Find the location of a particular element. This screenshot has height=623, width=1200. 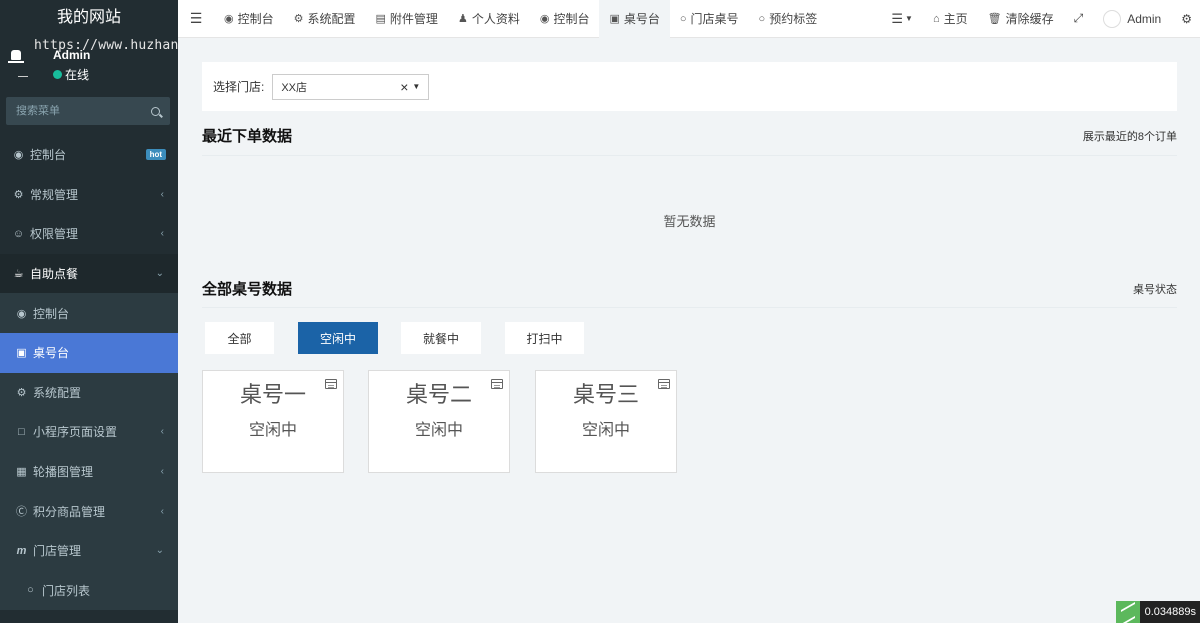

thinkphp-logo-icon is located at coordinates (1127, 612).